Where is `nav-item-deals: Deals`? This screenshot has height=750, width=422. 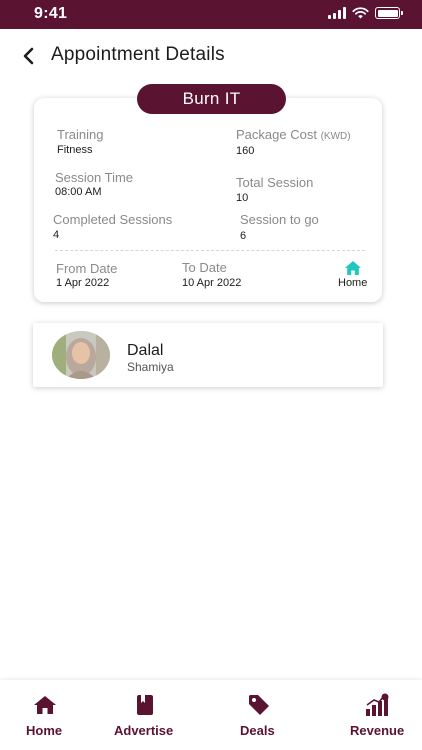 nav-item-deals: Deals is located at coordinates (258, 715).